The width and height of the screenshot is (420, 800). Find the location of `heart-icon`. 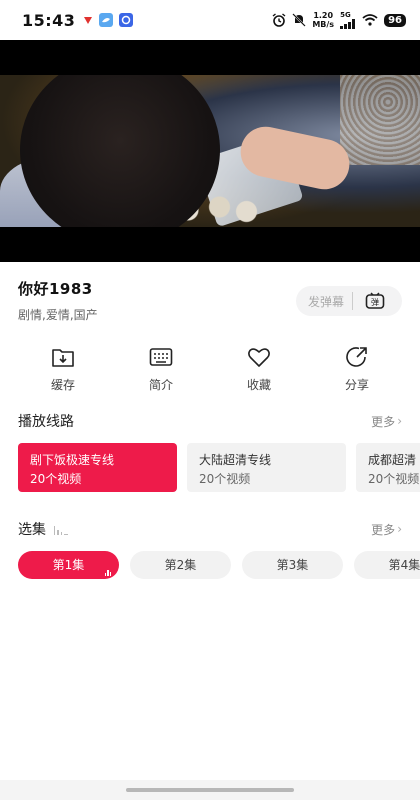

heart-icon is located at coordinates (259, 357).